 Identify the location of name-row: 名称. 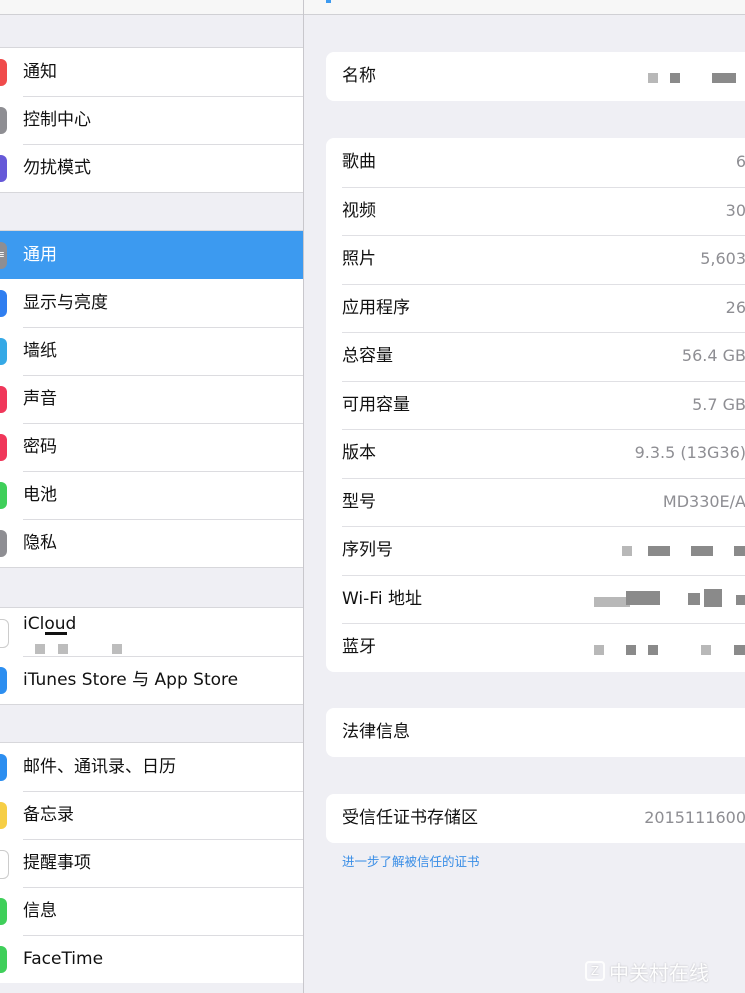
(535, 76).